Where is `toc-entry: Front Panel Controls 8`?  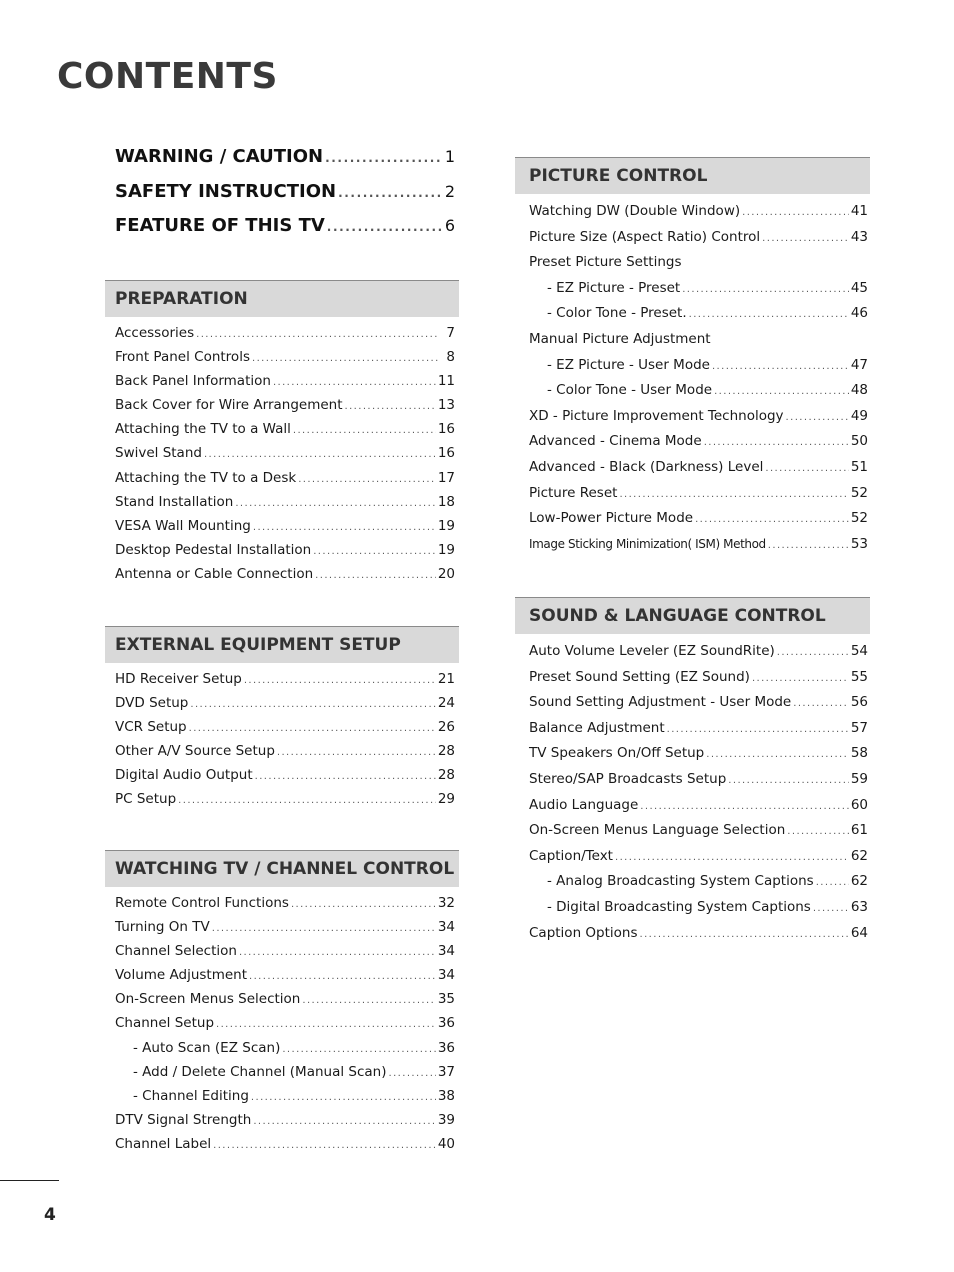
toc-entry: Front Panel Controls 8 is located at coordinates (285, 361).